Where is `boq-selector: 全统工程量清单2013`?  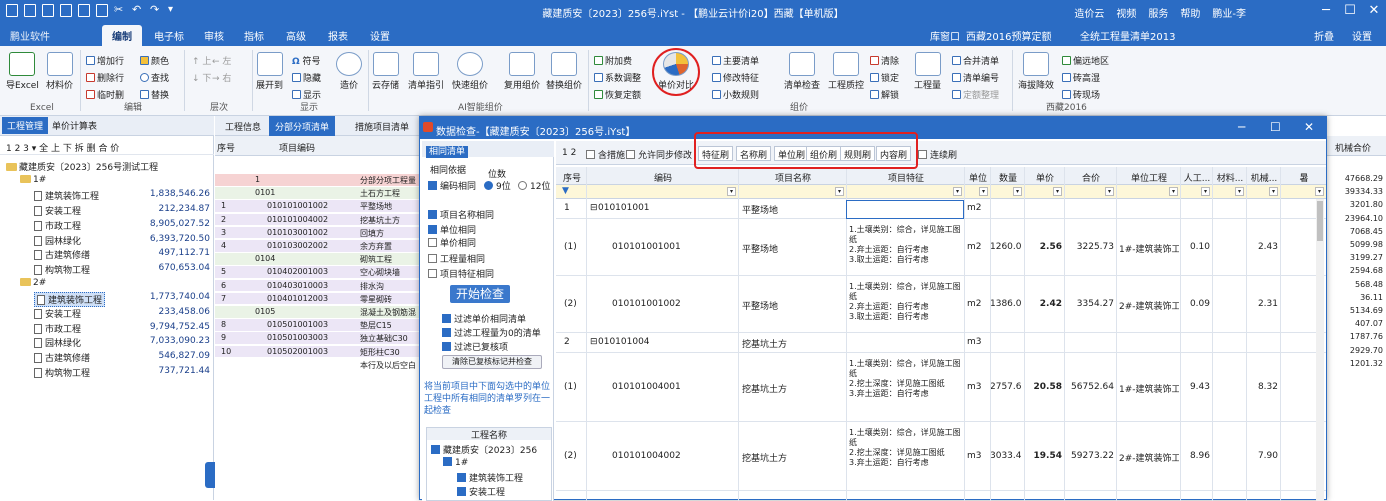 boq-selector: 全统工程量清单2013 is located at coordinates (1127, 35).